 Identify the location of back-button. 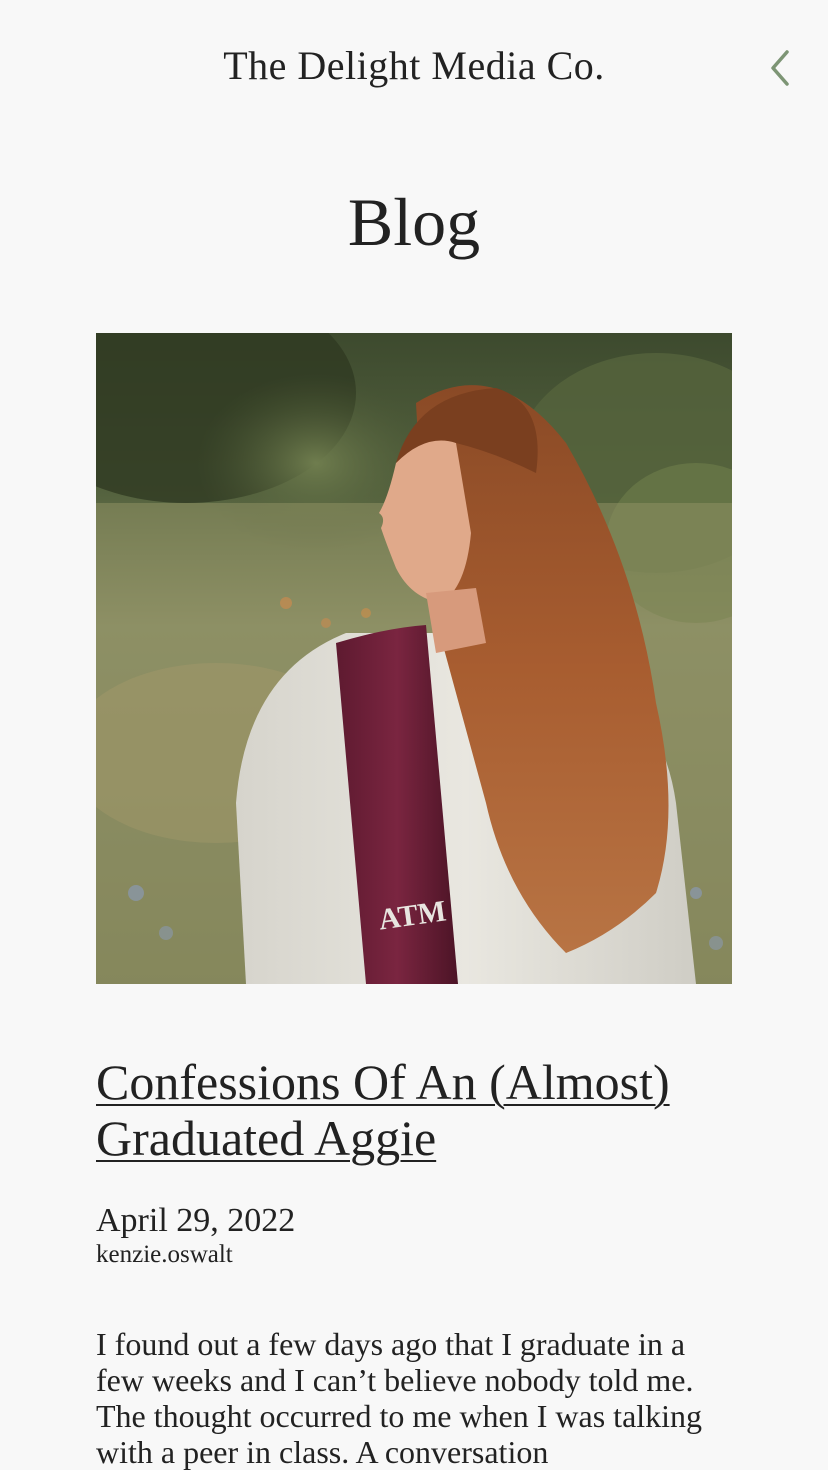
(780, 68).